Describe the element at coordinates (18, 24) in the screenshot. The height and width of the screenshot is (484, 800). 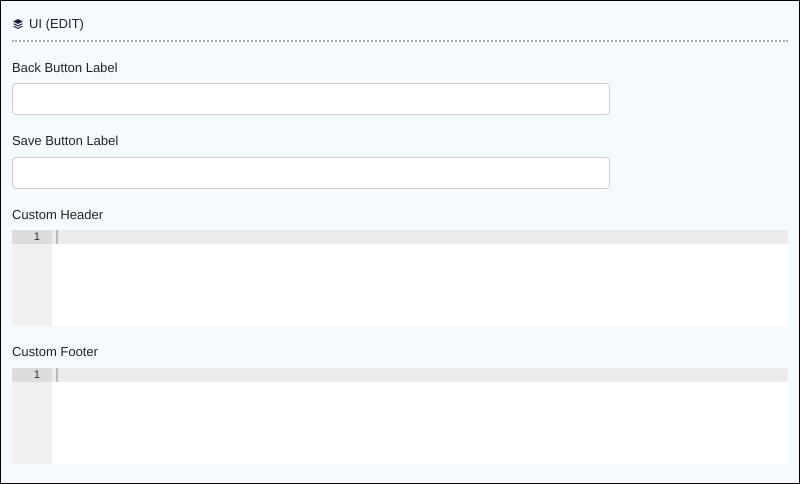
I see `layers-icon` at that location.